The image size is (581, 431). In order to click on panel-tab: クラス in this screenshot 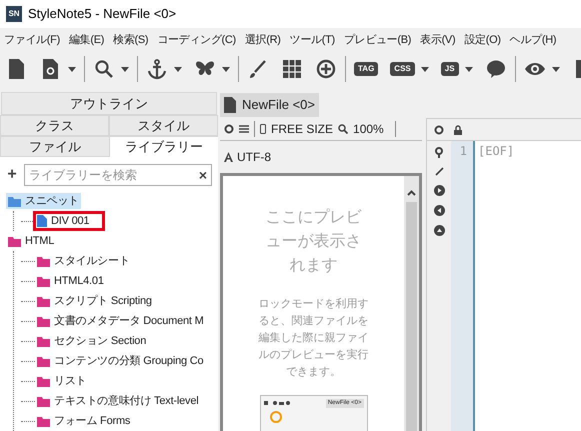, I will do `click(54, 125)`.